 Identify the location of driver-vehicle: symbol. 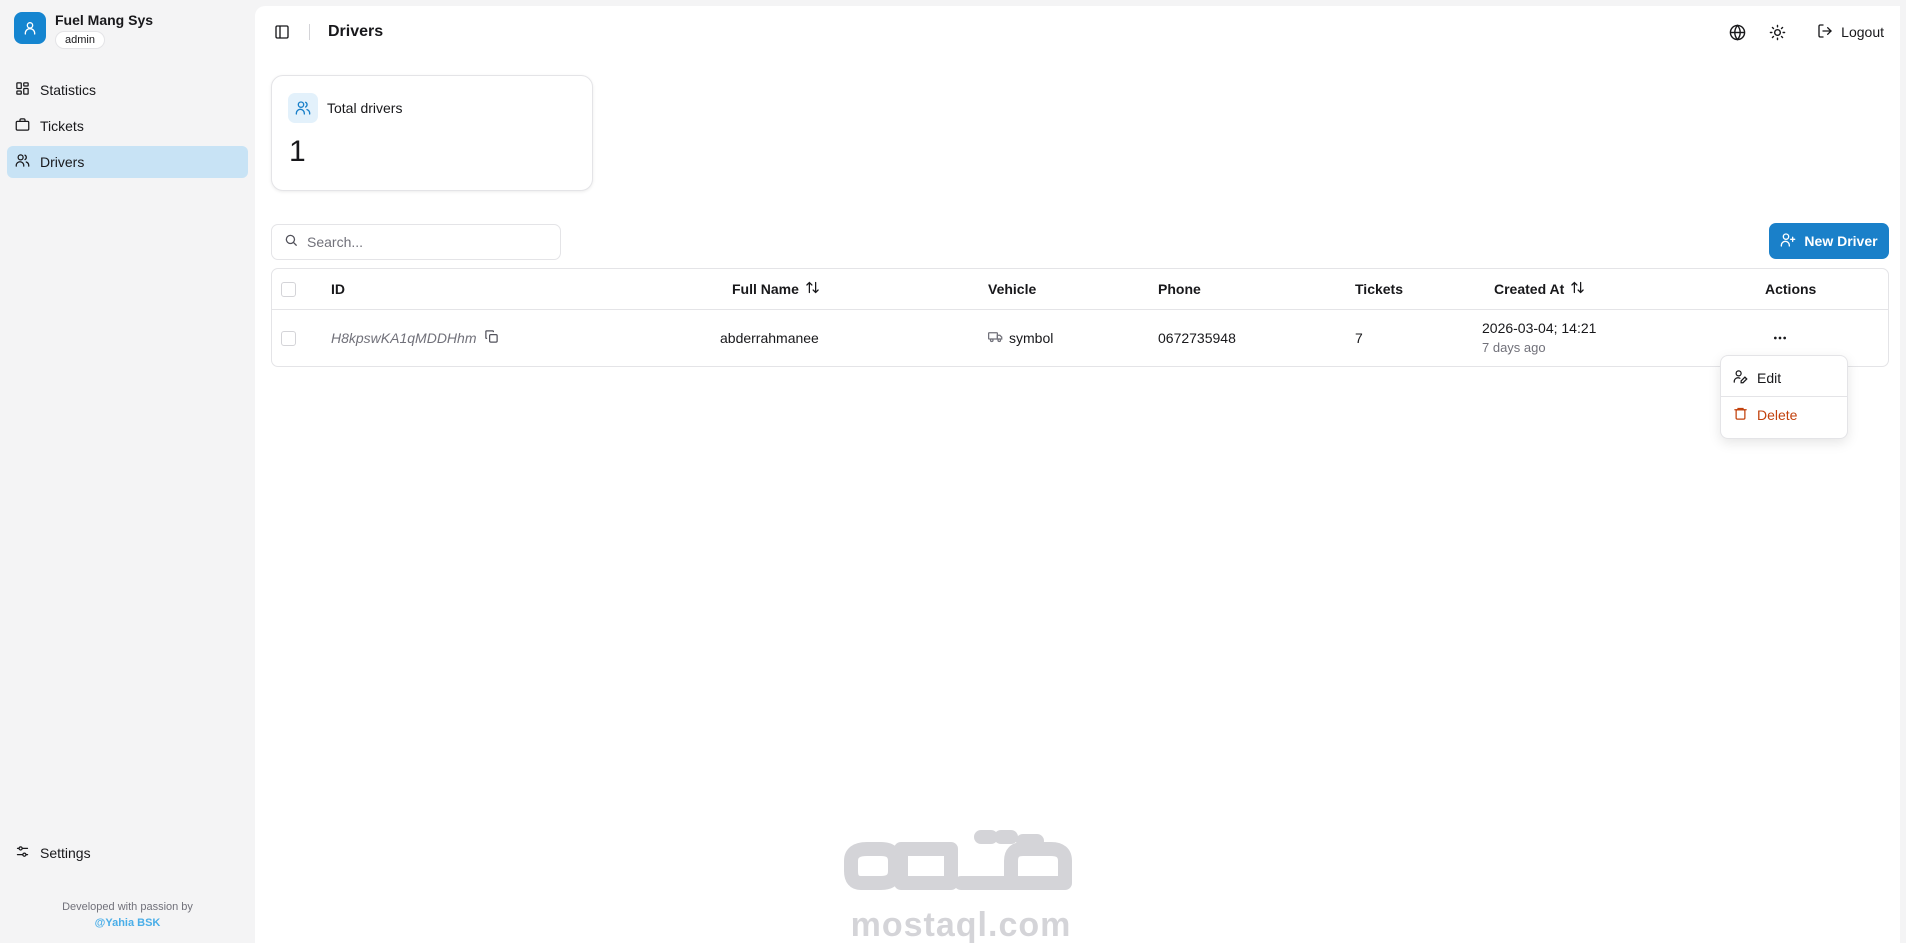
(1031, 338).